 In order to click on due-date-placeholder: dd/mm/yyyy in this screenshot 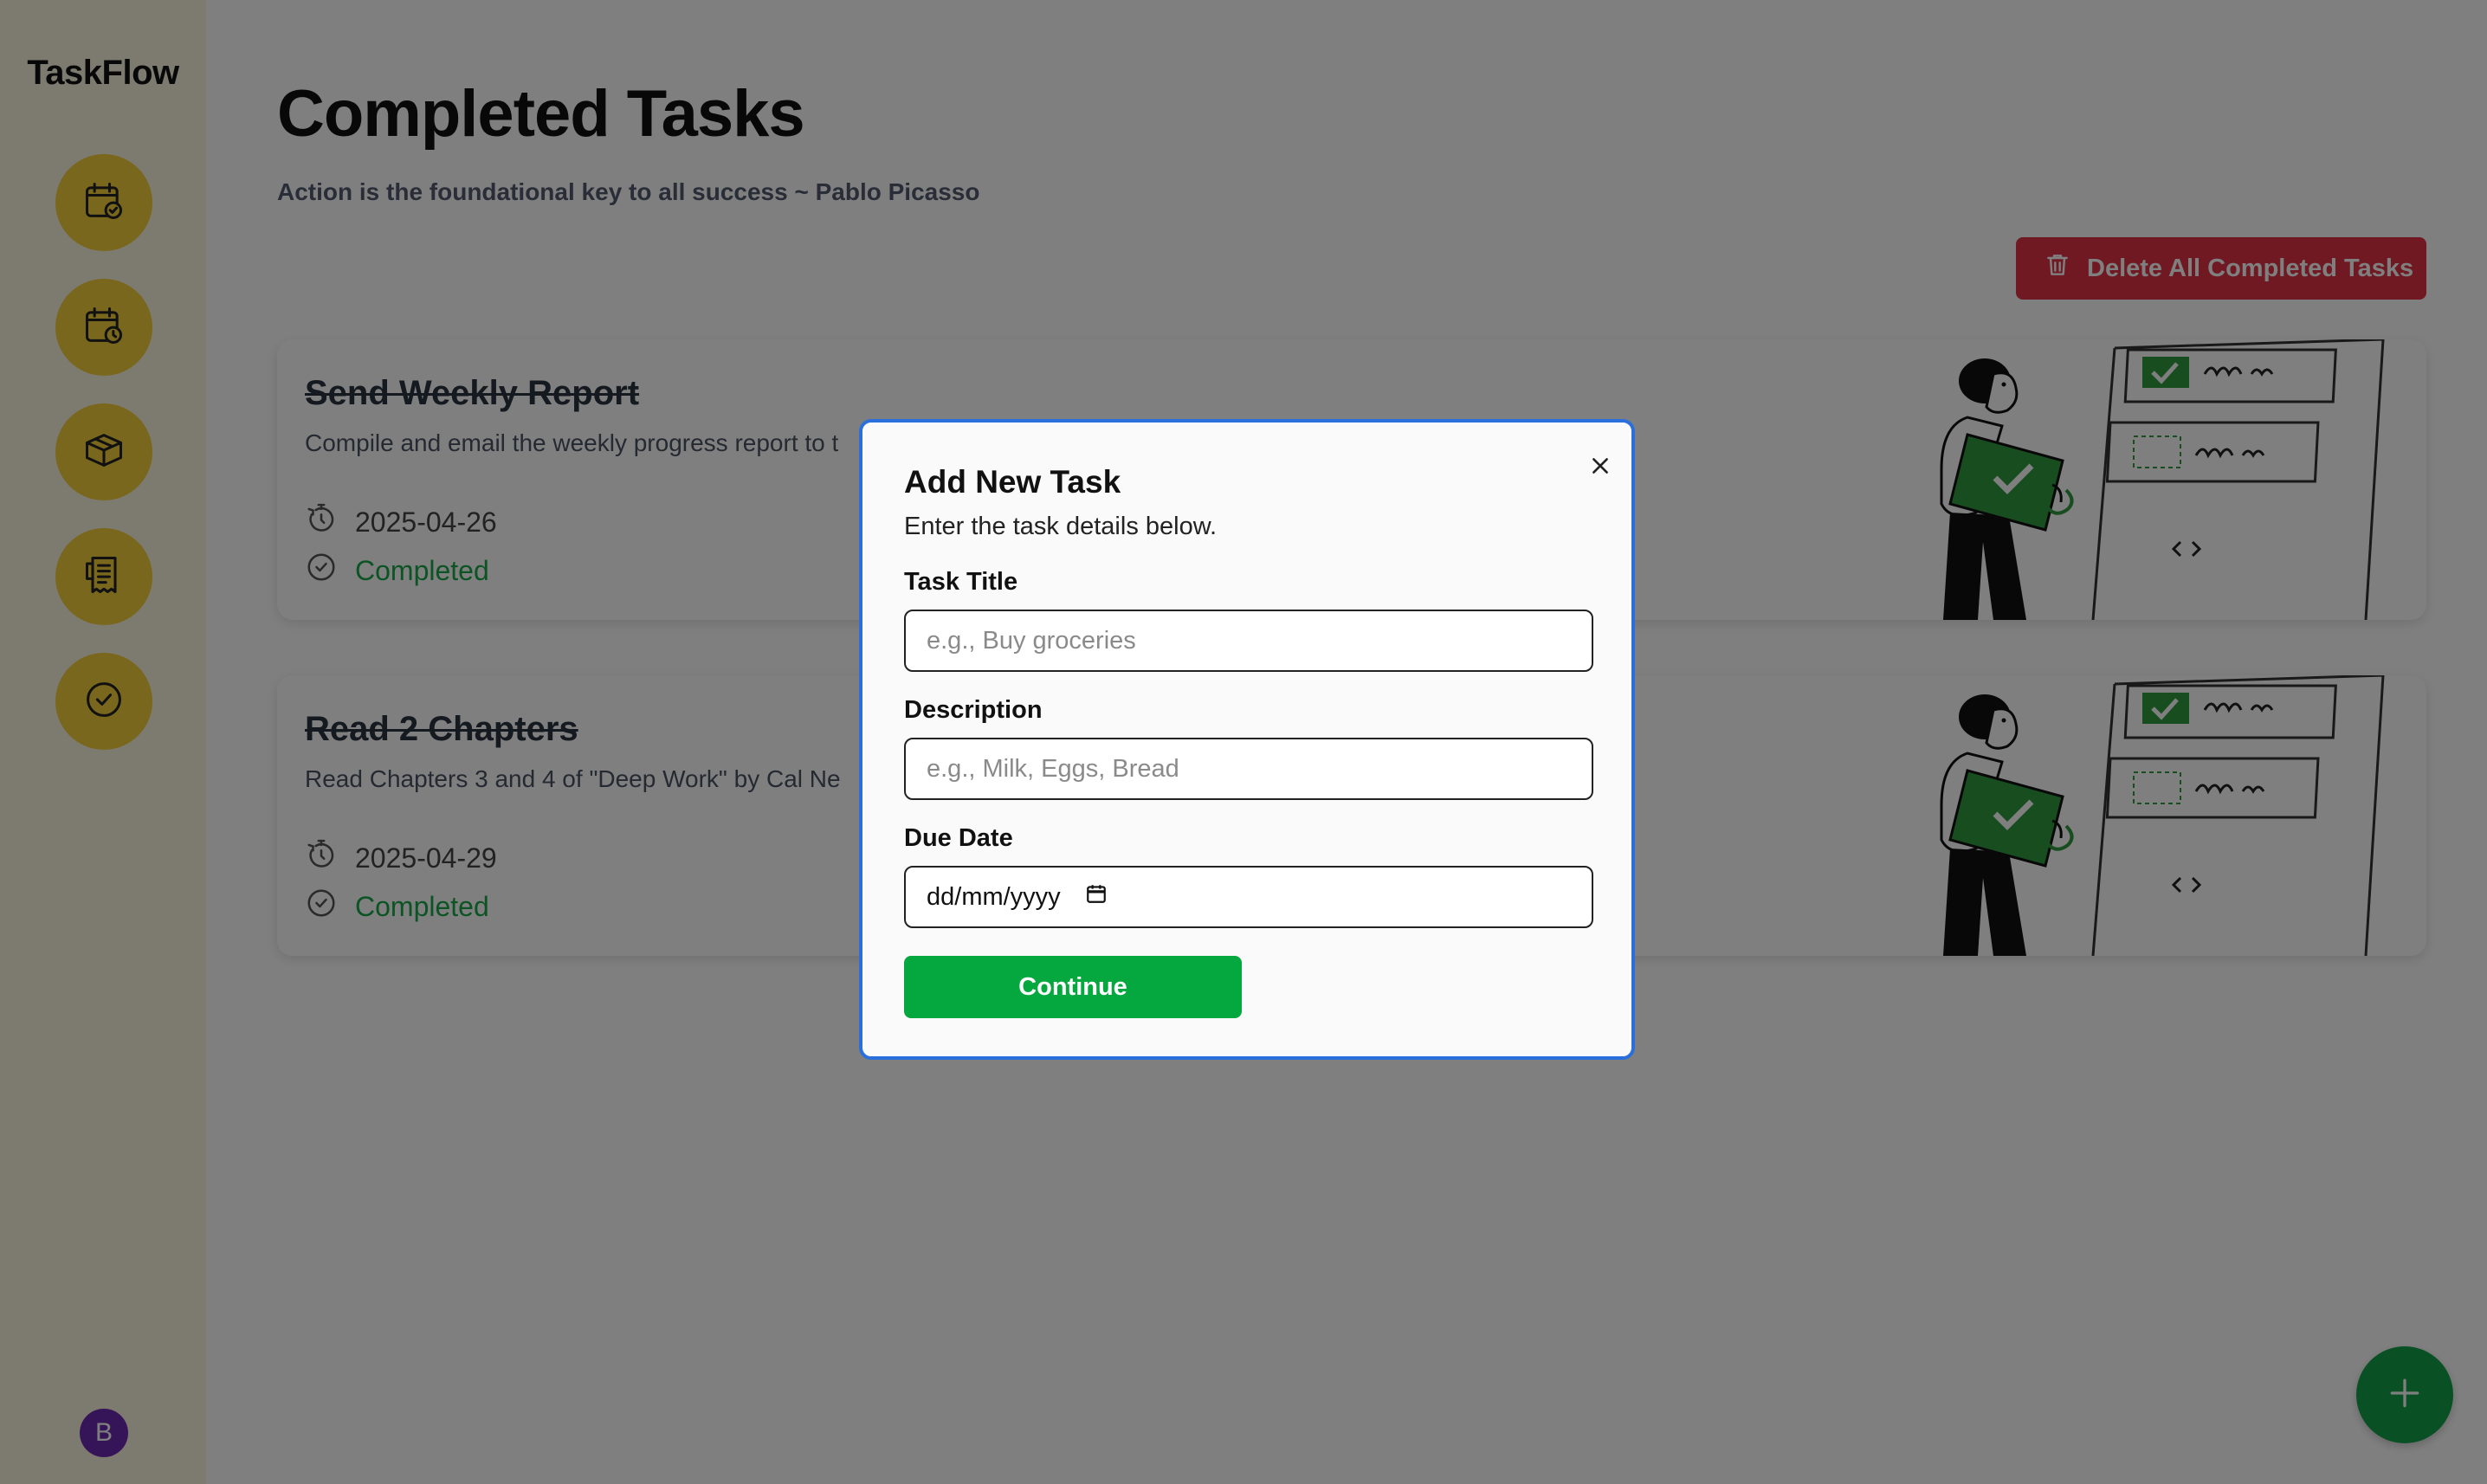, I will do `click(994, 896)`.